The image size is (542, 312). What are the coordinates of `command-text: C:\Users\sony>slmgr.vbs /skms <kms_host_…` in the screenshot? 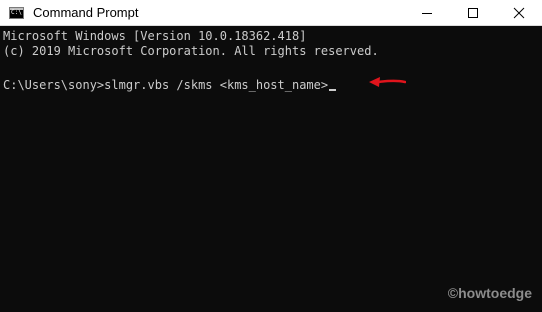 It's located at (166, 85).